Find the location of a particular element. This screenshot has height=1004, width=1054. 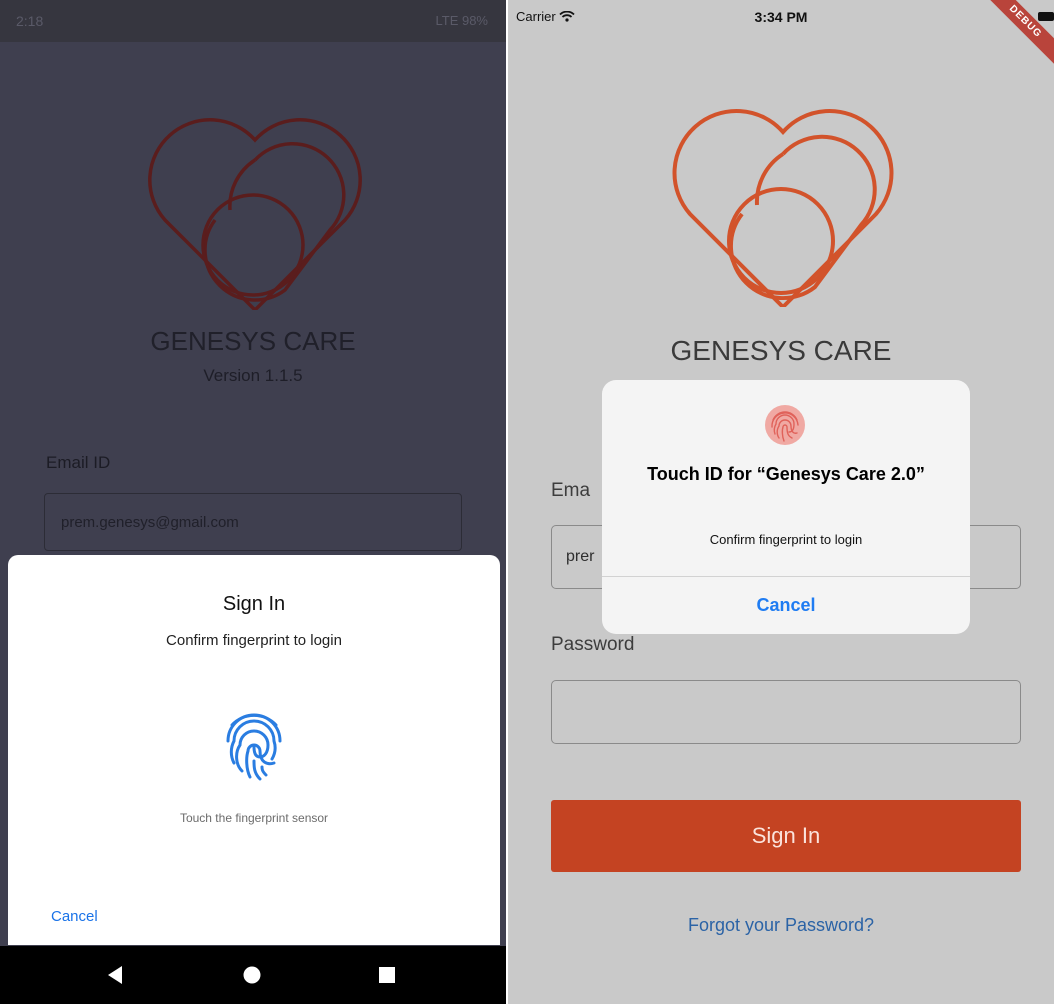

battery-icon is located at coordinates (1046, 16).